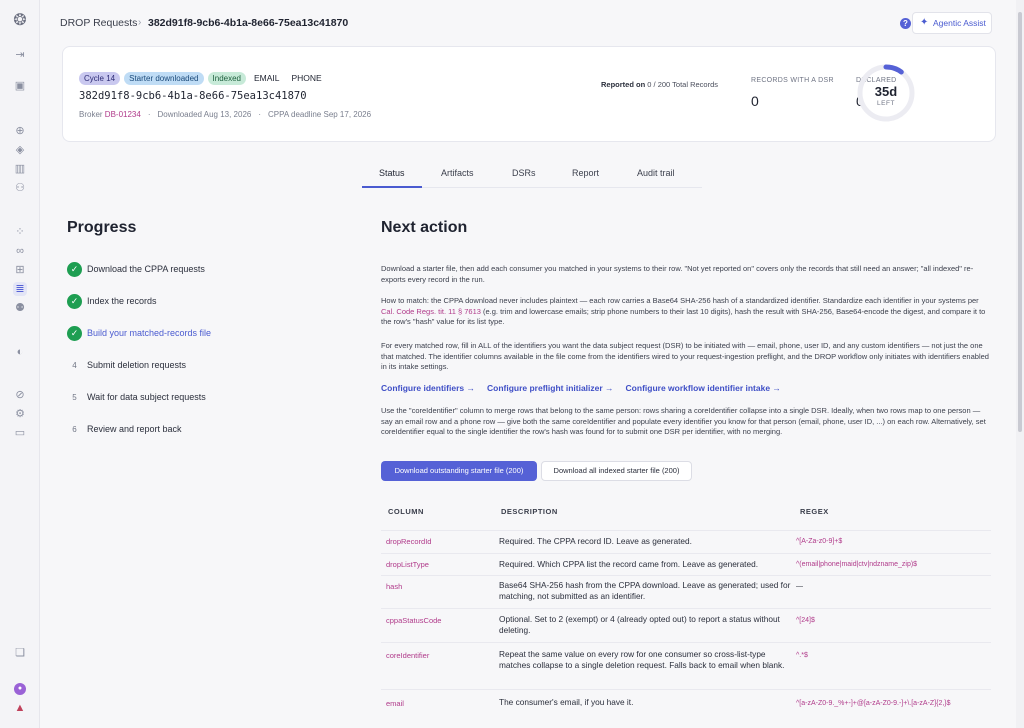  What do you see at coordinates (703, 388) in the screenshot?
I see `configure-intake-link: Configure workflow identifier intake →` at bounding box center [703, 388].